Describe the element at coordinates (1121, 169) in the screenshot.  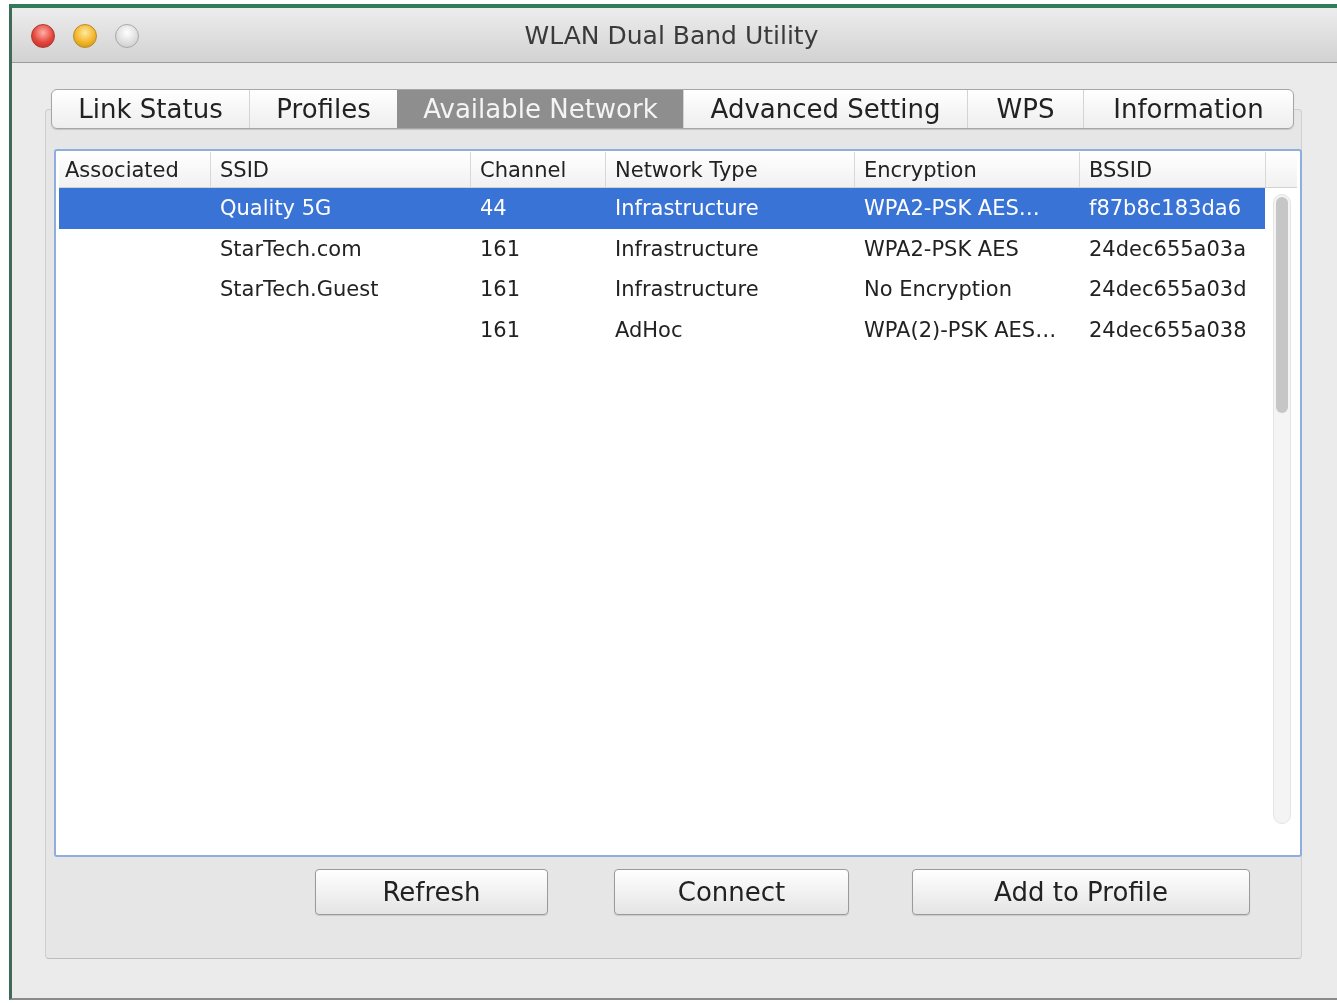
I see `column-header: BSSID` at that location.